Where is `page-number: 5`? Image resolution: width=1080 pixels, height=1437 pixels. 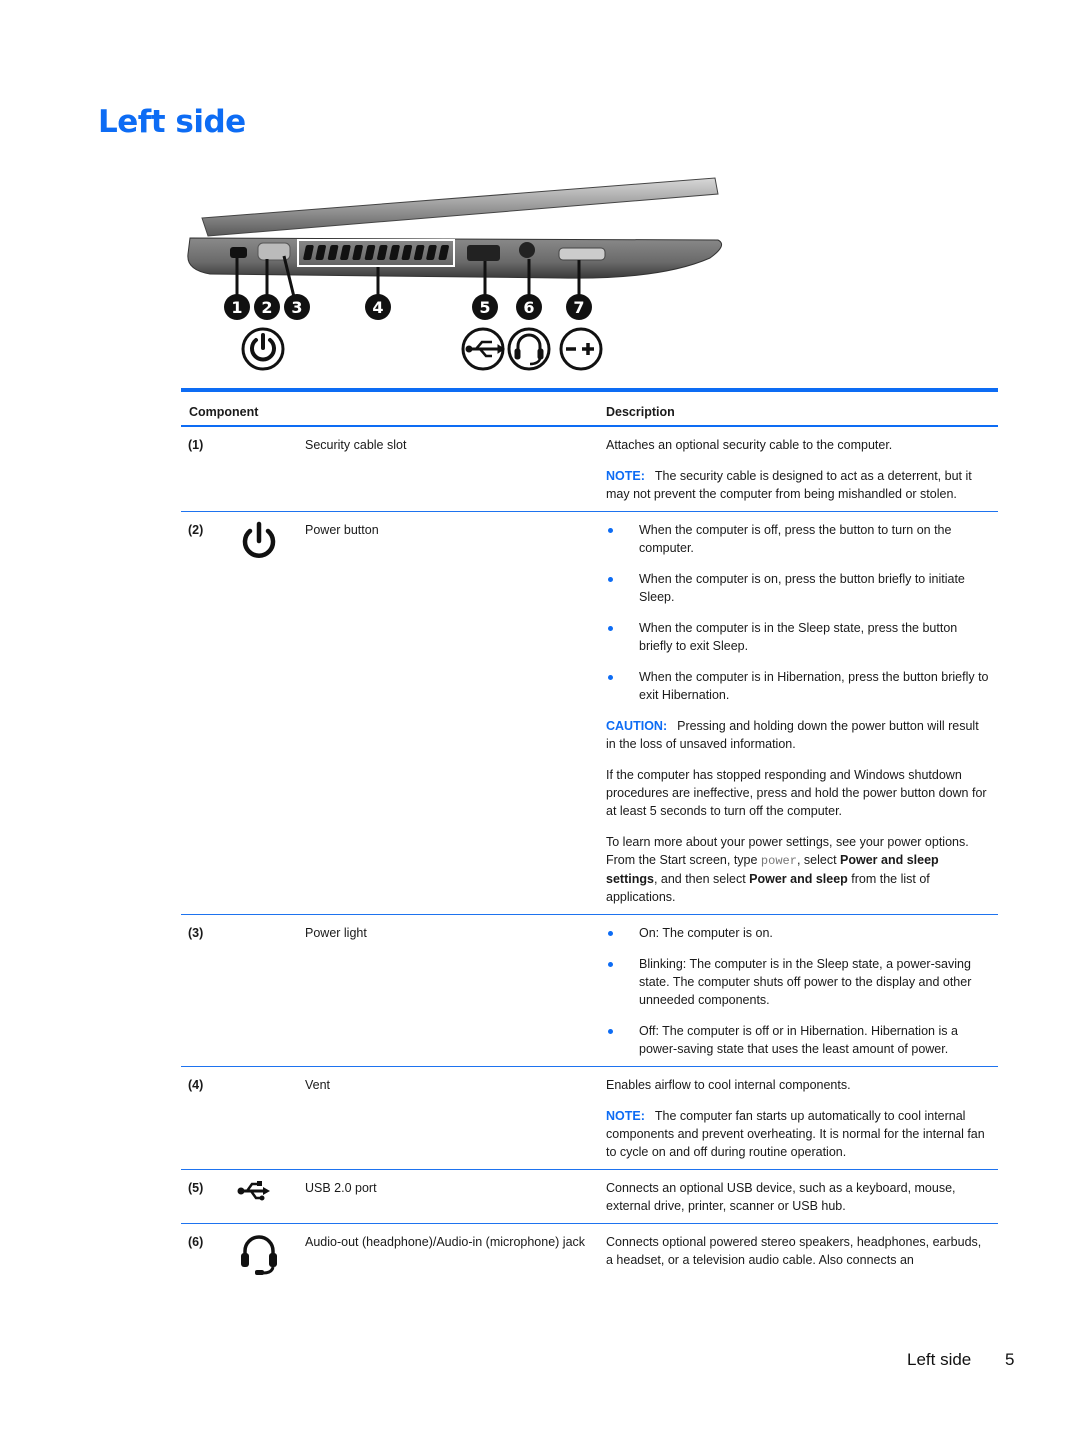
page-number: 5 is located at coordinates (1010, 1359).